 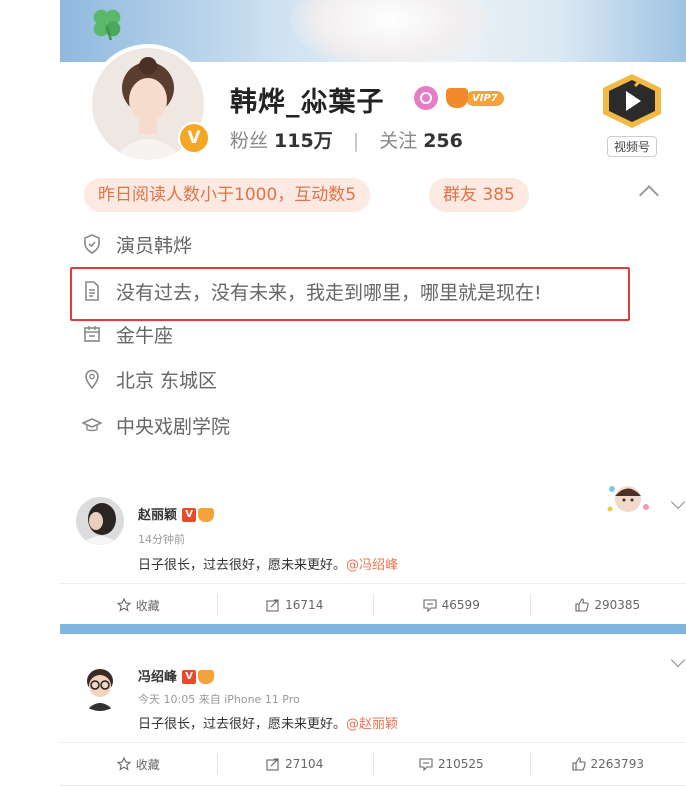 I want to click on bio-highlight-box, so click(x=350, y=294).